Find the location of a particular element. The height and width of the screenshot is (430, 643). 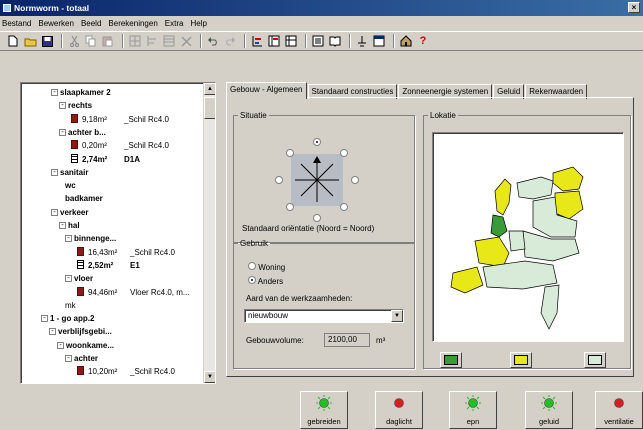

gebruik-legend: Gebruik is located at coordinates (254, 243).